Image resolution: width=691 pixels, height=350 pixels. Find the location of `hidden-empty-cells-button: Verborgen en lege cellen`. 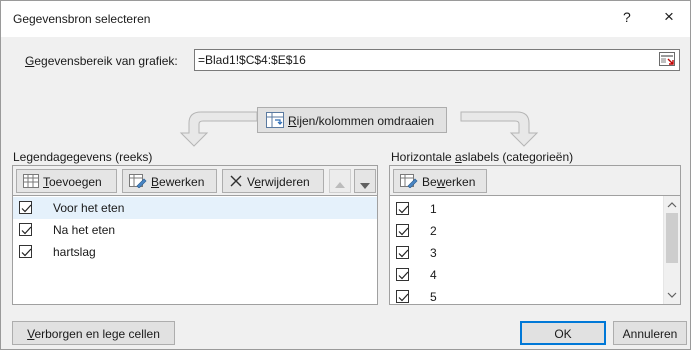

hidden-empty-cells-button: Verborgen en lege cellen is located at coordinates (93, 333).